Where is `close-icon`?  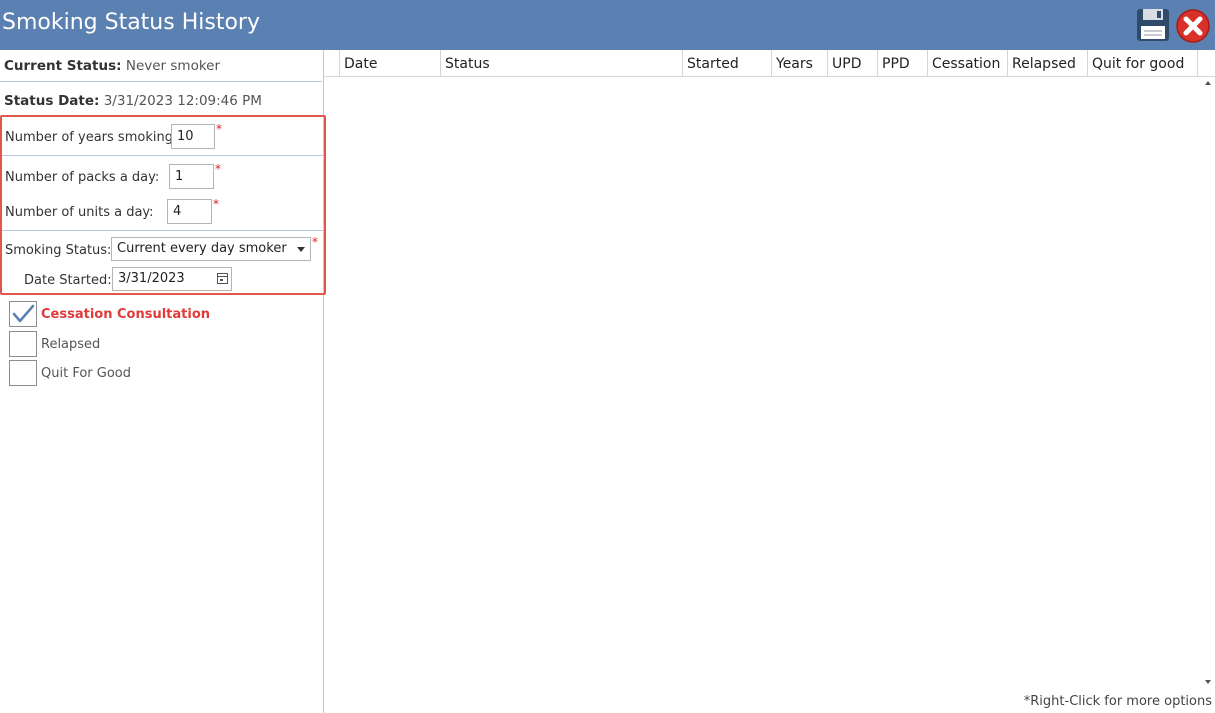
close-icon is located at coordinates (1193, 26).